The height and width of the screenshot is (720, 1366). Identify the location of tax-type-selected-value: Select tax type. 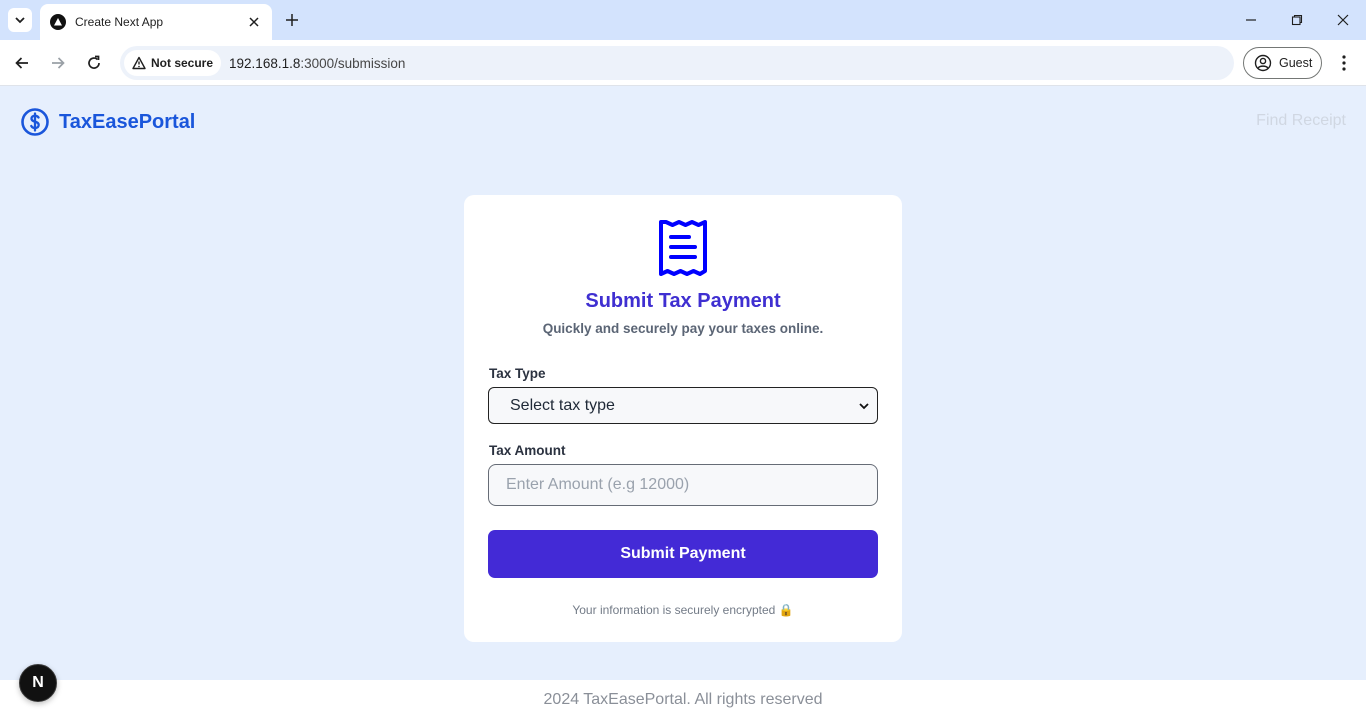
(562, 405).